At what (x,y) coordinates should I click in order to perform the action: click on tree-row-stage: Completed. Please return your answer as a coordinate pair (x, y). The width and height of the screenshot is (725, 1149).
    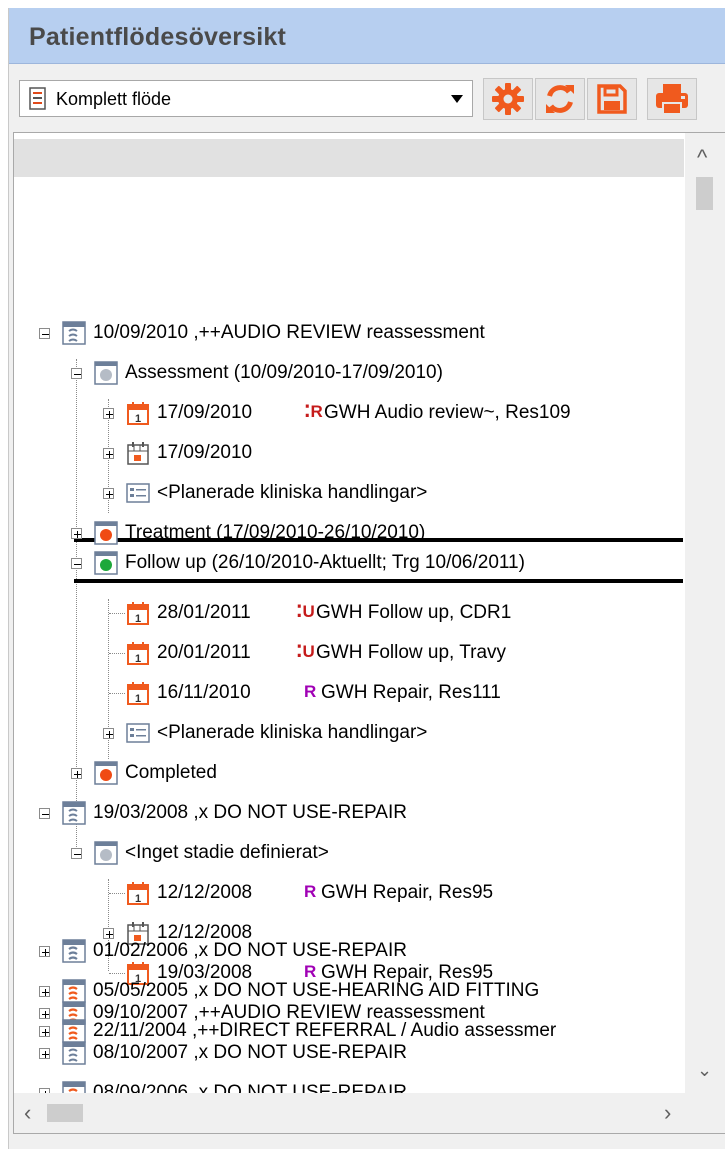
    Looking at the image, I should click on (349, 773).